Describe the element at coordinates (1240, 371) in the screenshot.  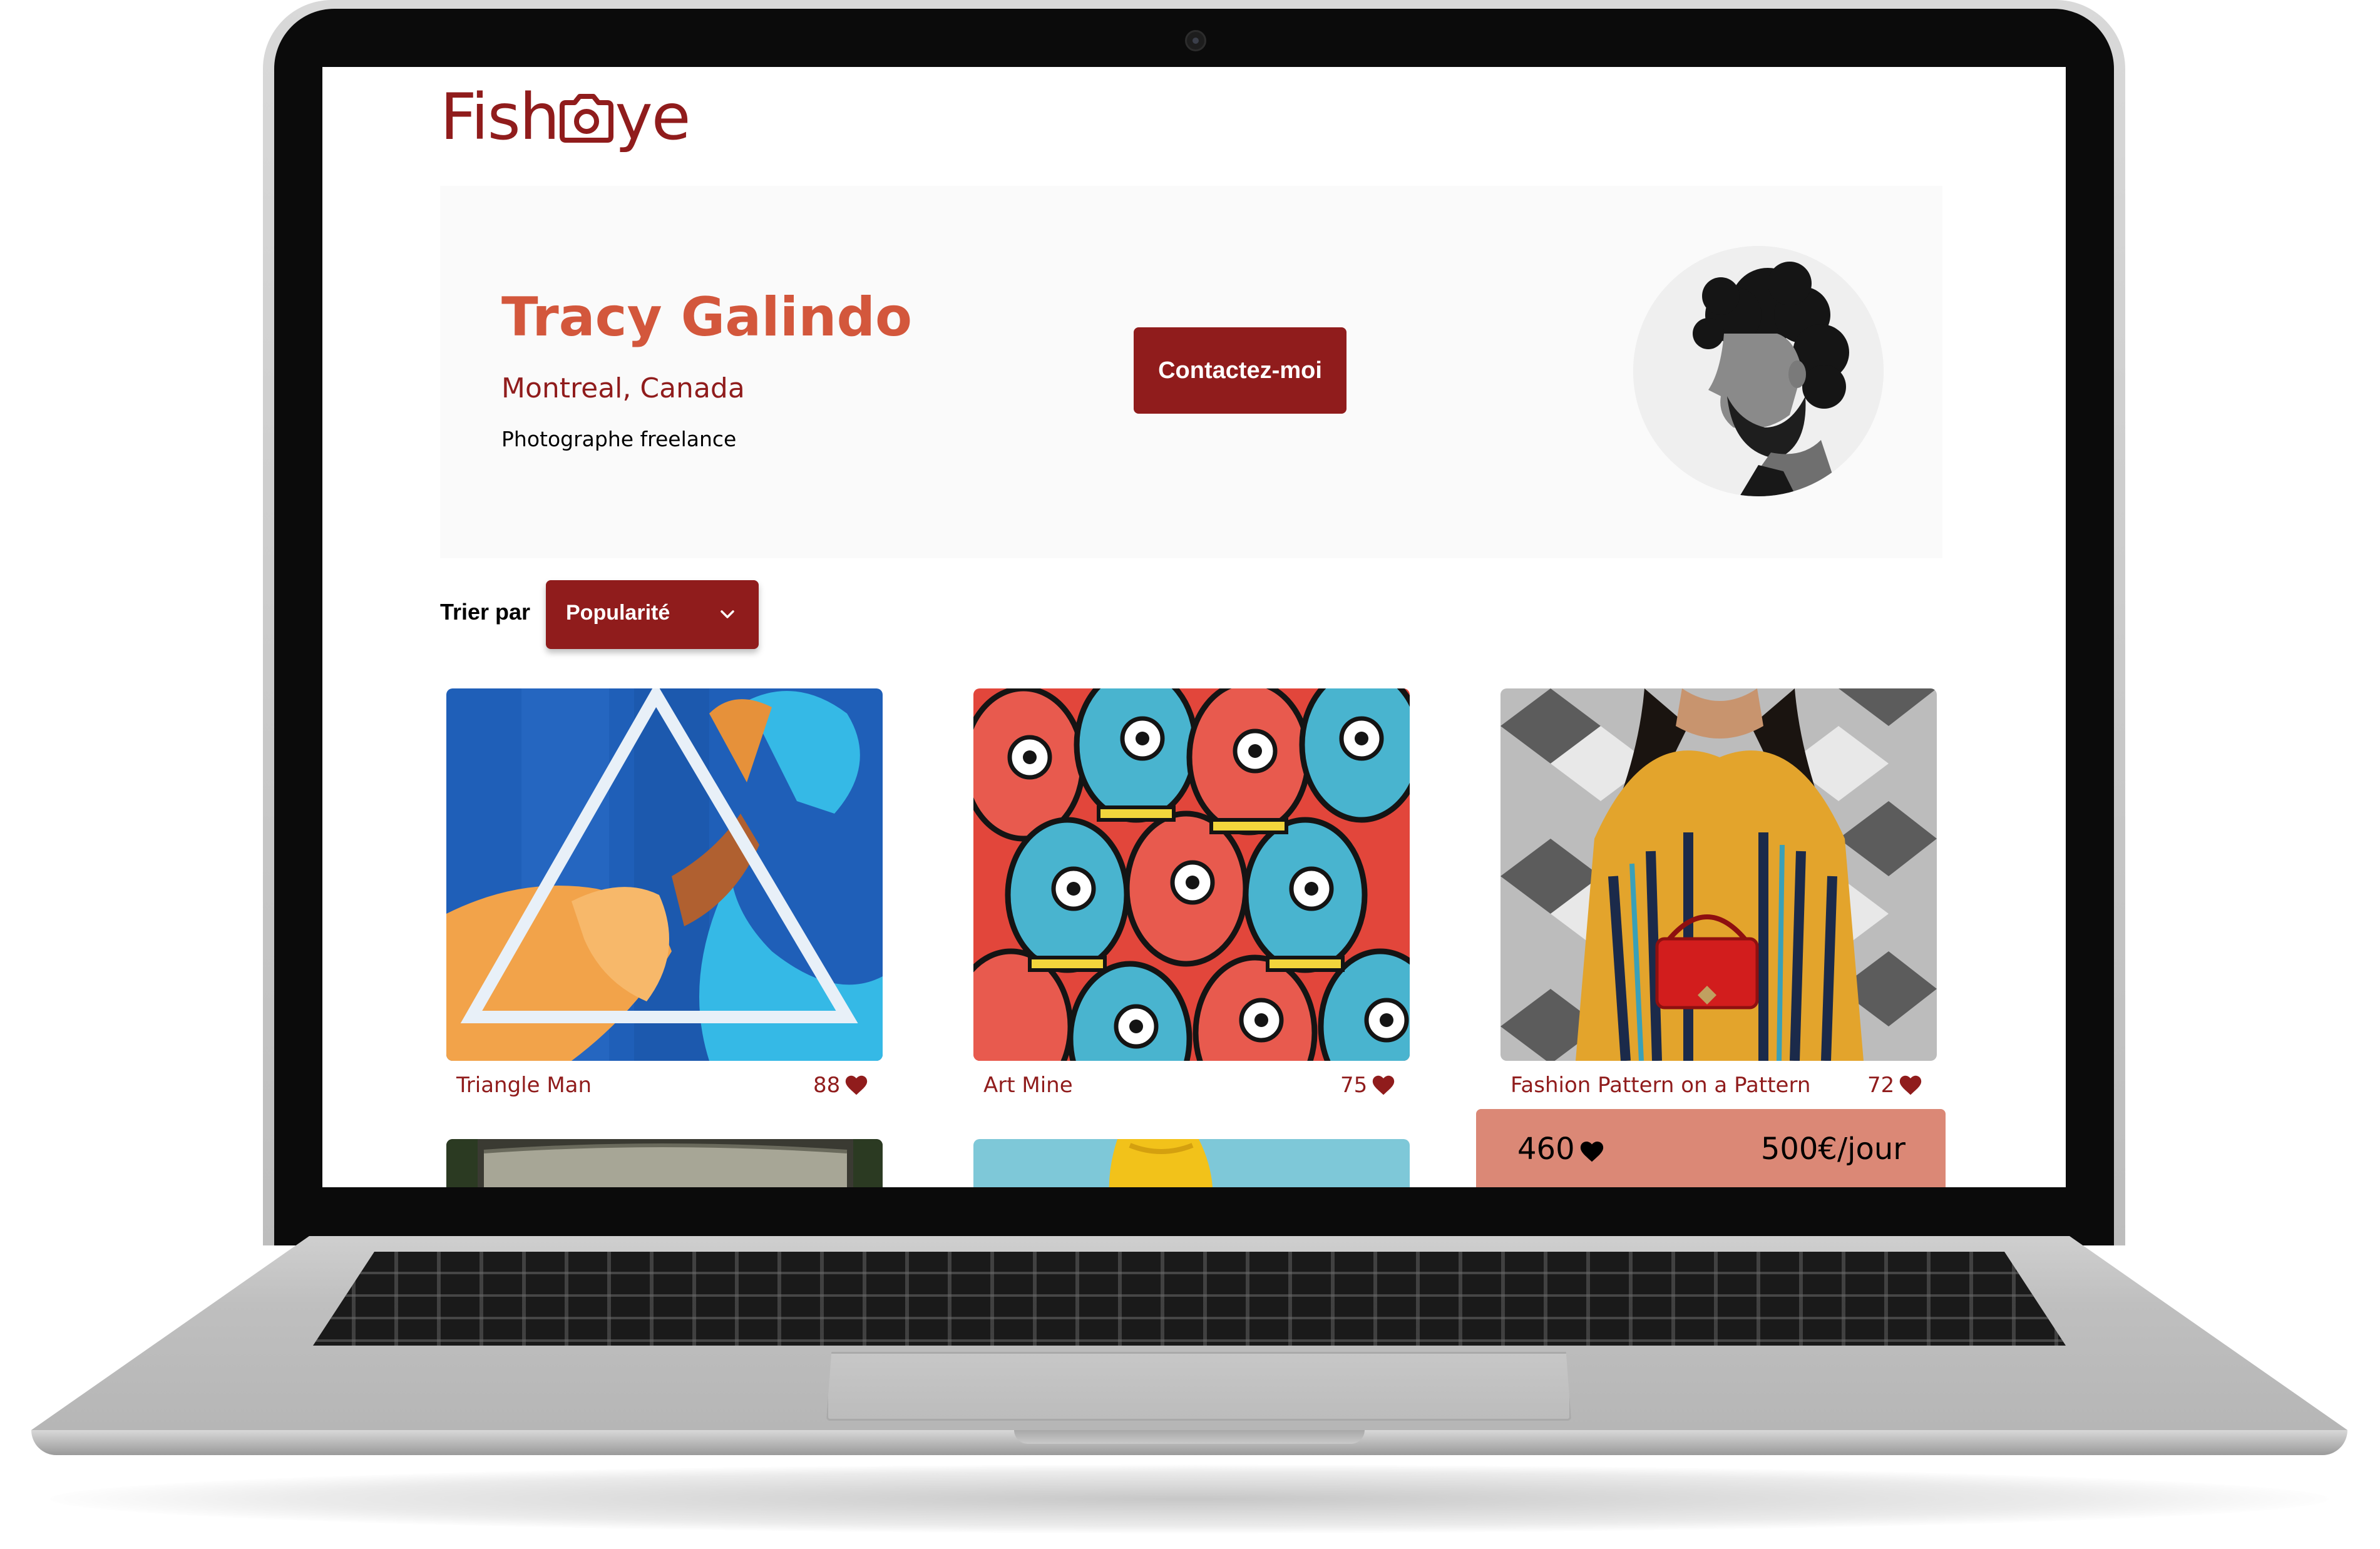
I see `contact-button: Contactez-moi` at that location.